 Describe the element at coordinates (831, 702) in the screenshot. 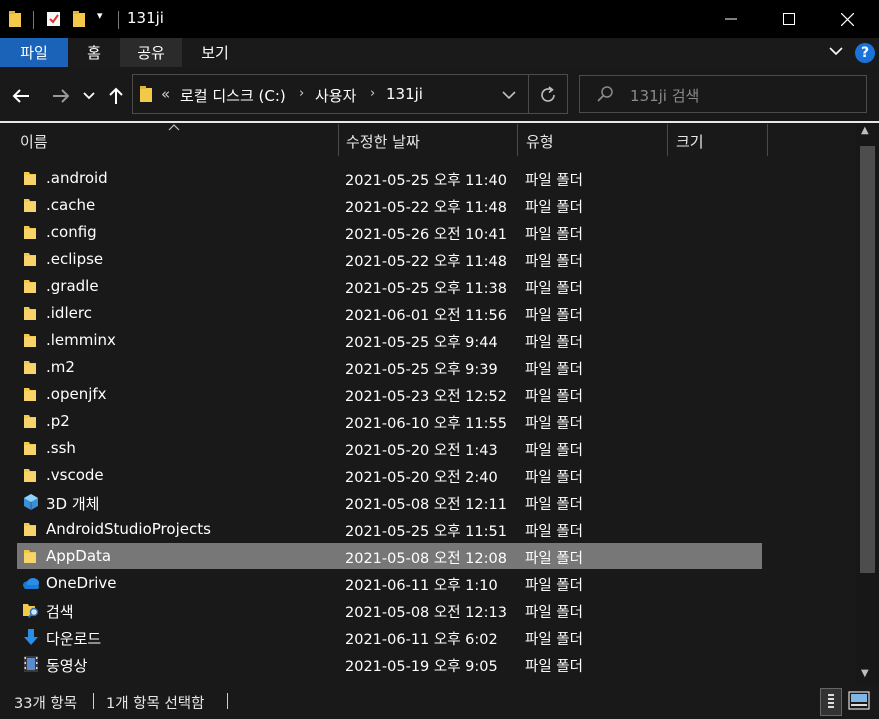

I see `details-view-button` at that location.